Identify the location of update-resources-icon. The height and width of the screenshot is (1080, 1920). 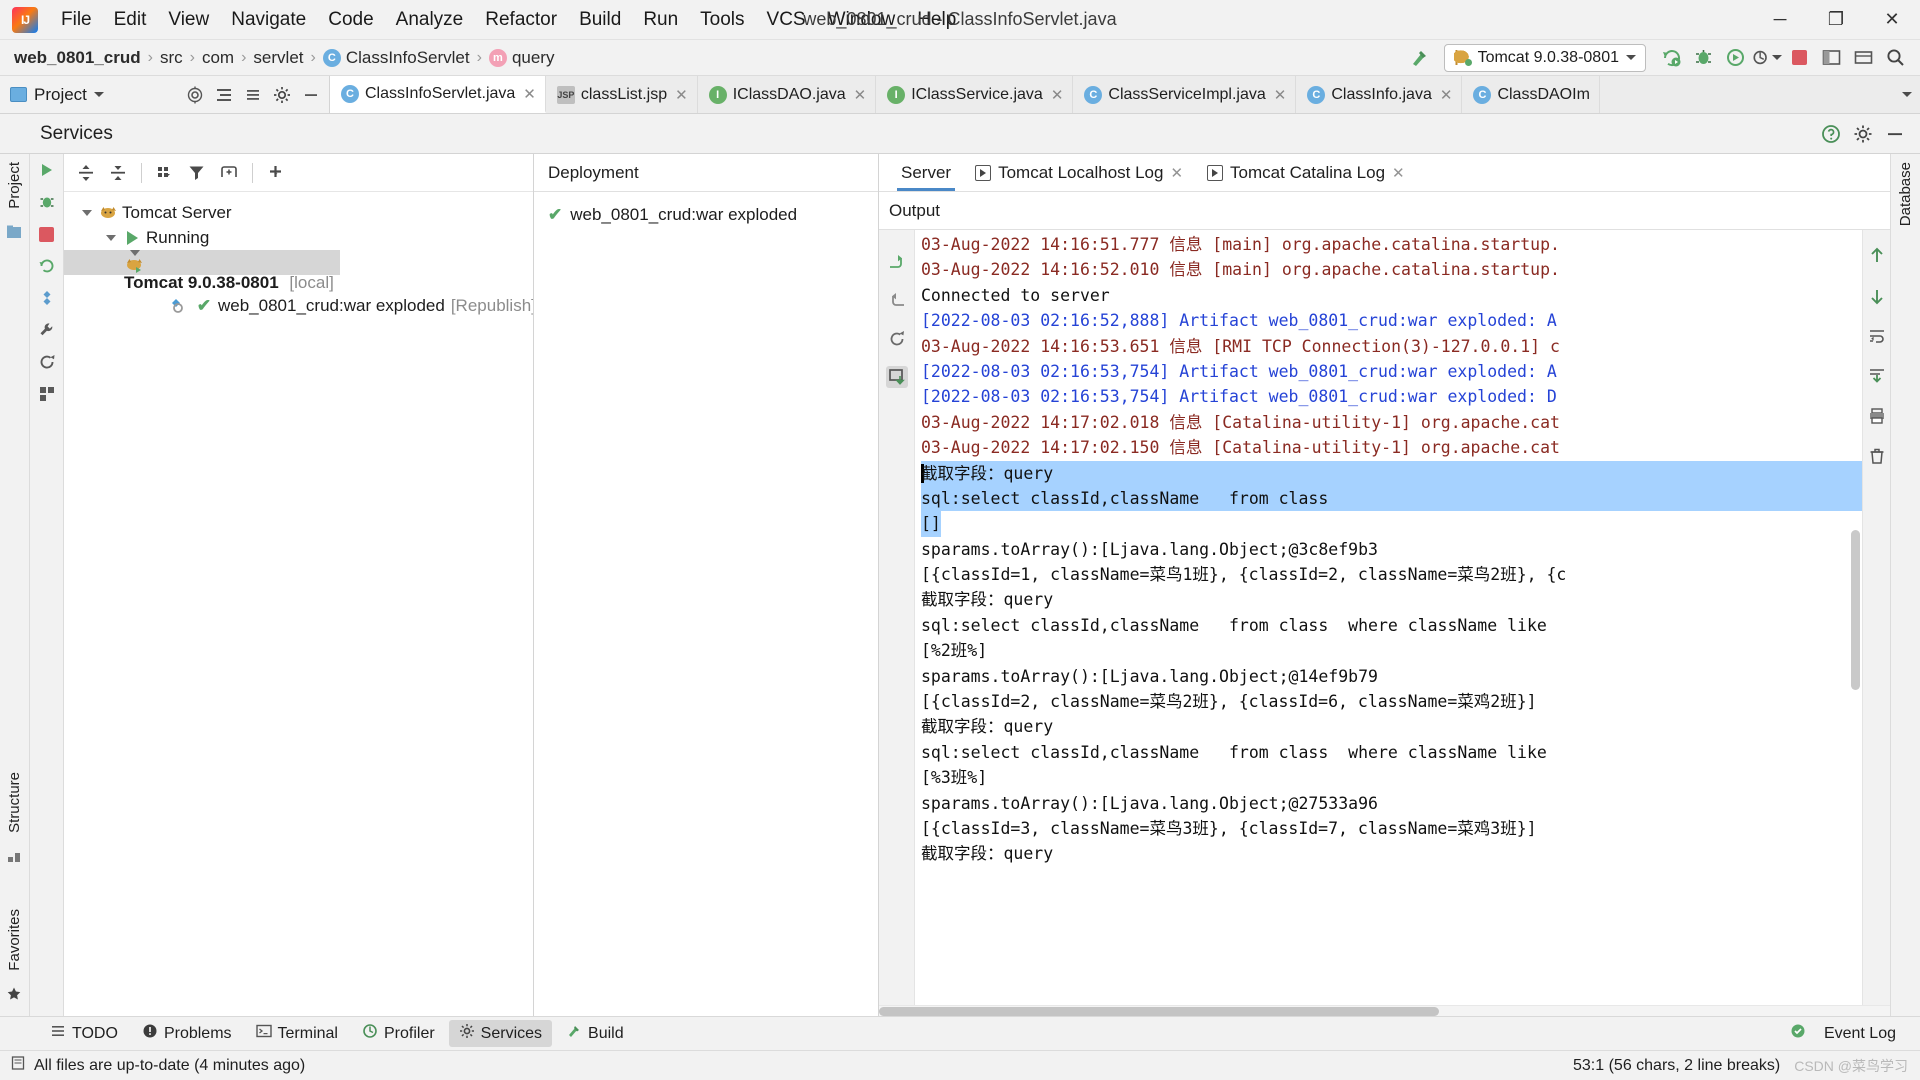
(896, 377).